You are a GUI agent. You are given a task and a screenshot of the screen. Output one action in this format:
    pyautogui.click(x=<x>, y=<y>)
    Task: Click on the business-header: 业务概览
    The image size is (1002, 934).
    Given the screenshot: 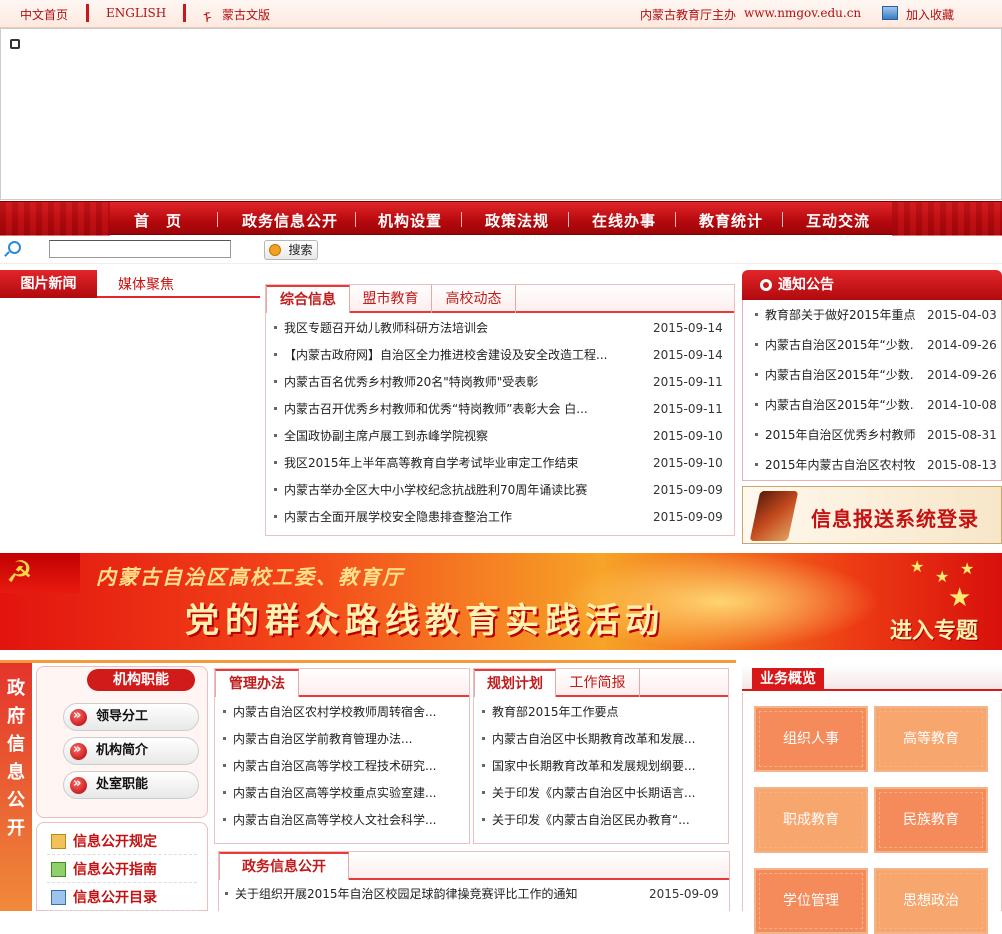 What is the action you would take?
    pyautogui.click(x=872, y=678)
    